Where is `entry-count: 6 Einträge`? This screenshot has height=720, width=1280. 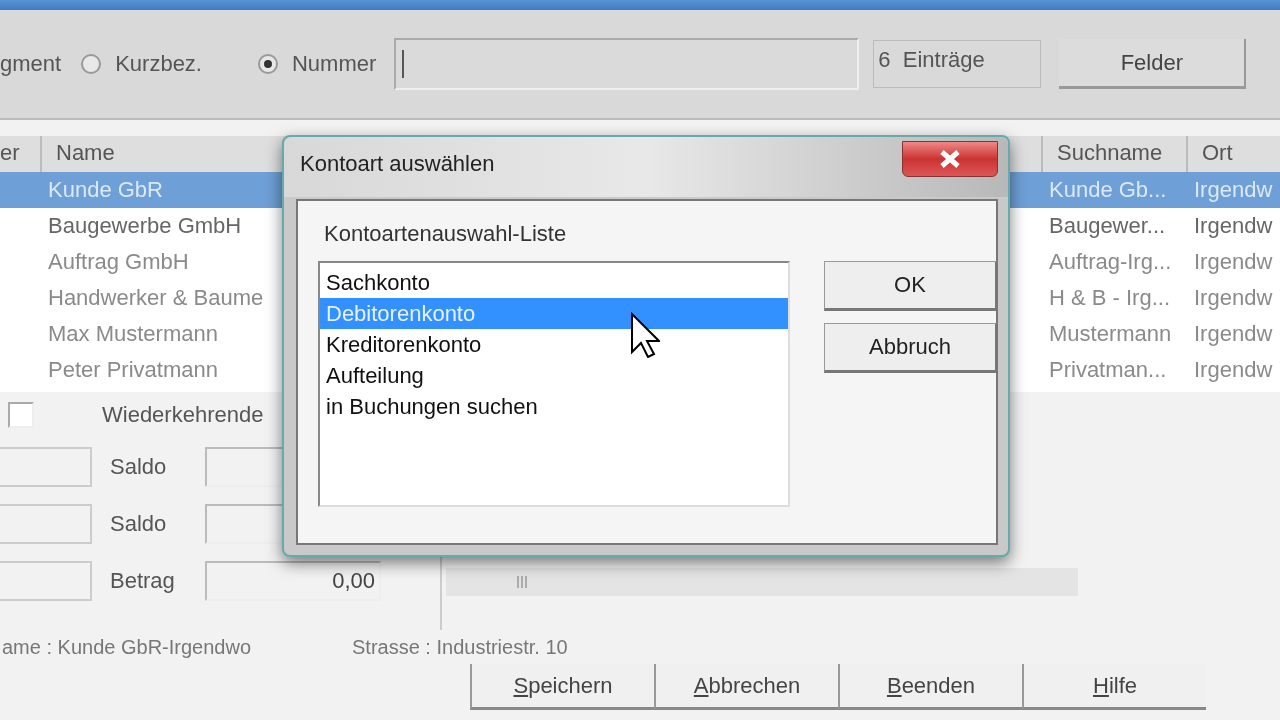 entry-count: 6 Einträge is located at coordinates (957, 64).